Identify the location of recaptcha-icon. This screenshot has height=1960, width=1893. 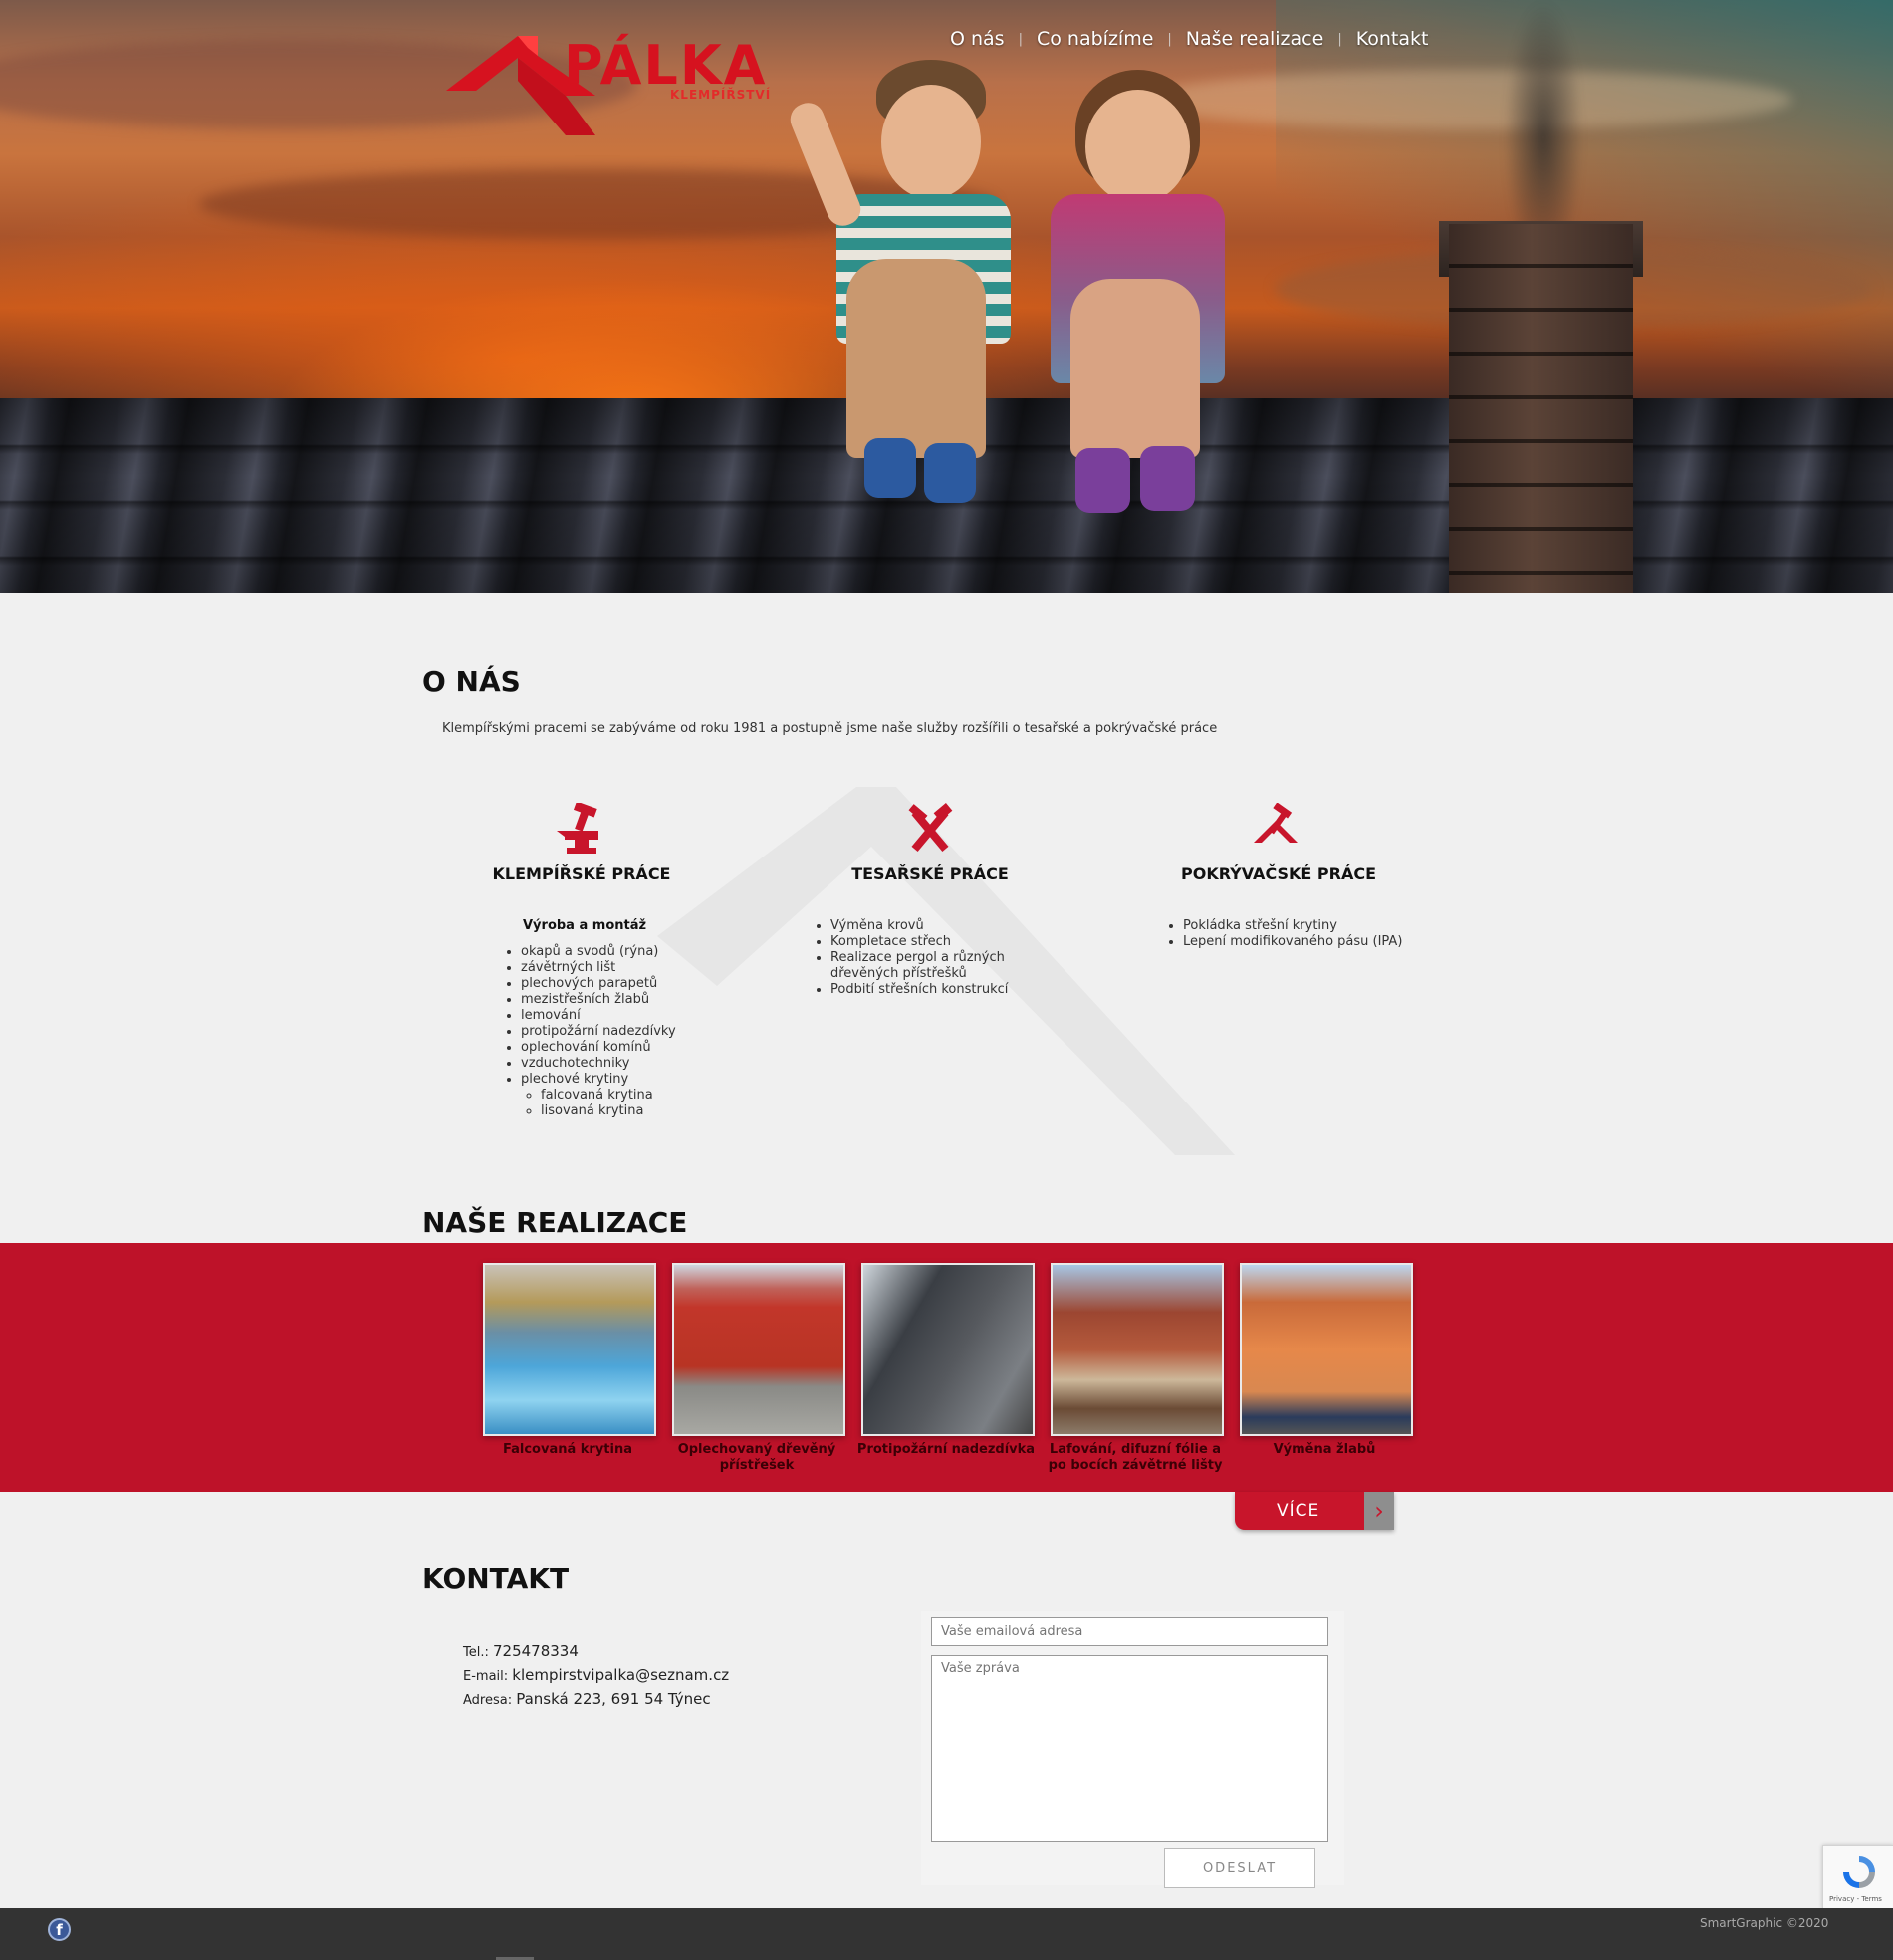
(1859, 1872).